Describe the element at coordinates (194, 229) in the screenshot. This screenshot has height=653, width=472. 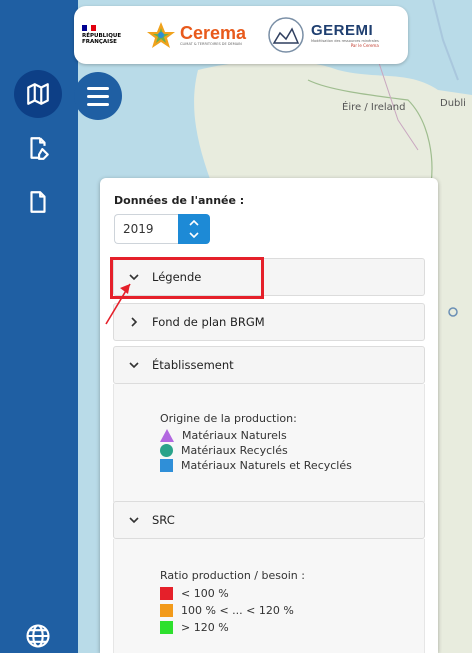
I see `year-stepper-buttons` at that location.